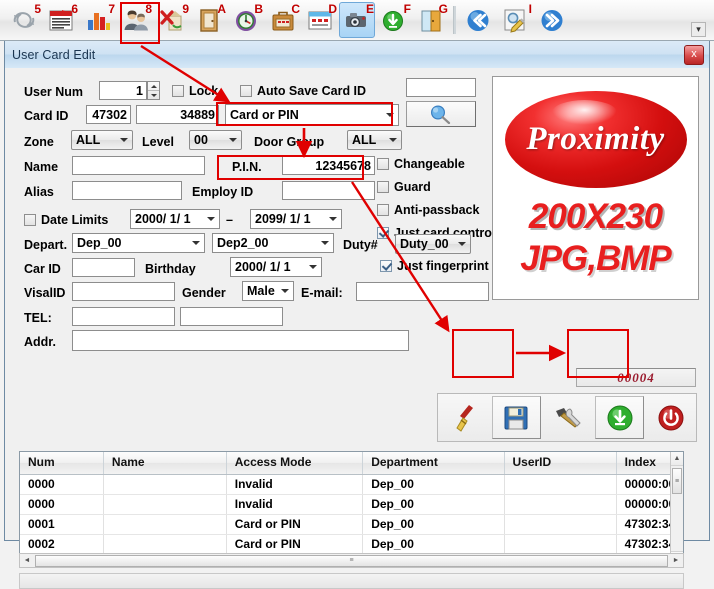 Image resolution: width=714 pixels, height=589 pixels. I want to click on toolbar-button-schedule-table: D, so click(320, 20).